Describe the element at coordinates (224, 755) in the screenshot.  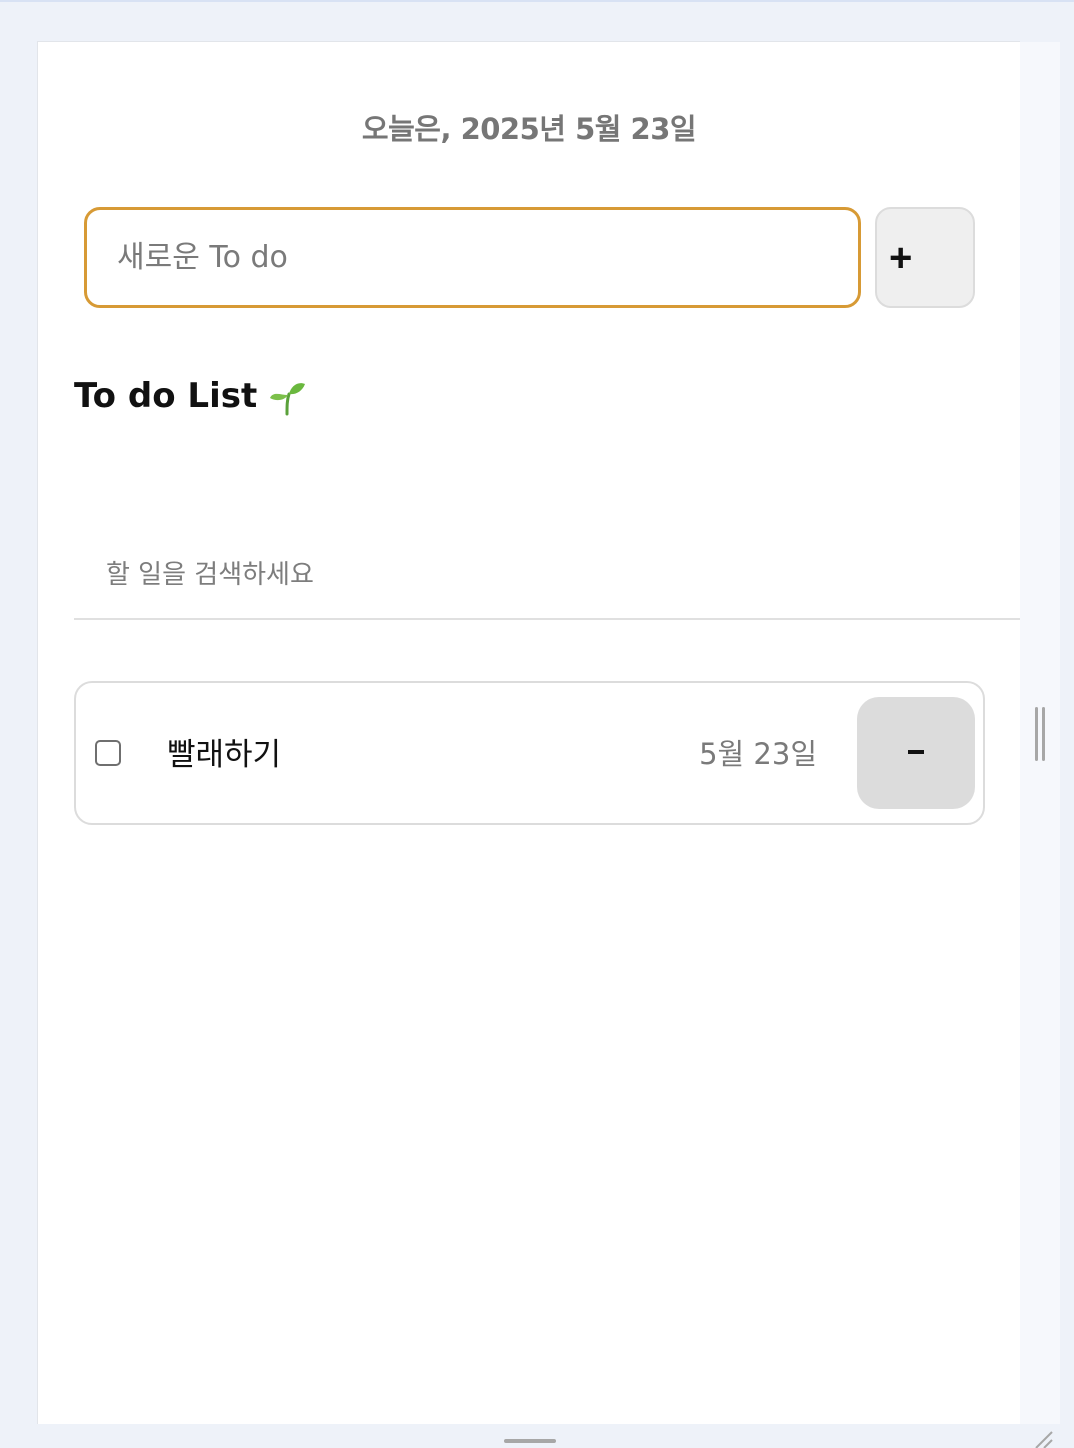
I see `todo-text: 빨래하기` at that location.